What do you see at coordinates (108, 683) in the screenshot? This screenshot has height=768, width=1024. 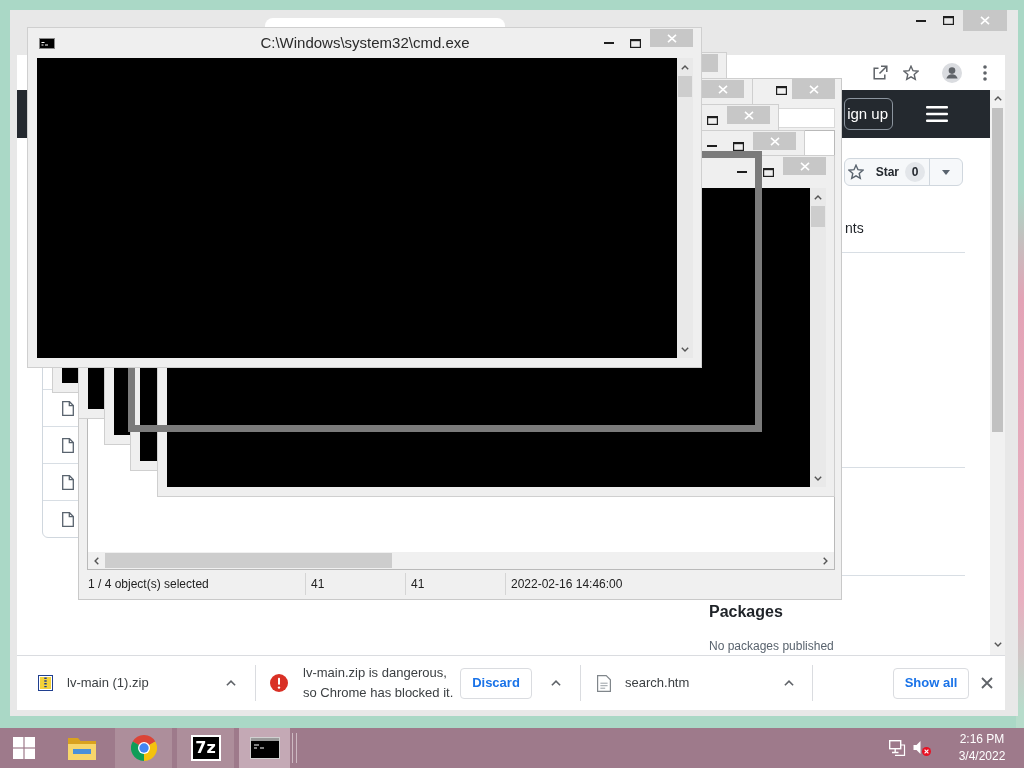 I see `download-name: lv-main (1).zip` at bounding box center [108, 683].